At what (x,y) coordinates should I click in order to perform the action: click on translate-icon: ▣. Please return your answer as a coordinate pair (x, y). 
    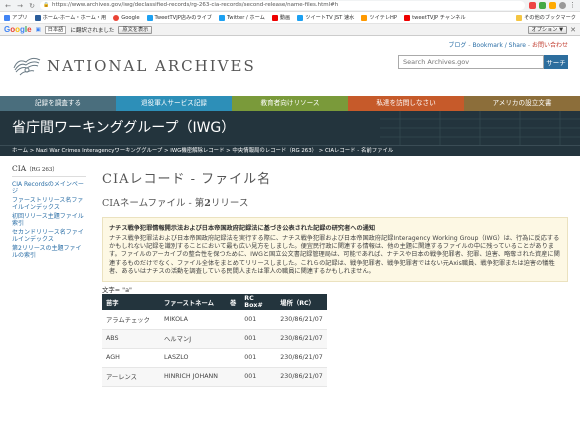
    Looking at the image, I should click on (38, 29).